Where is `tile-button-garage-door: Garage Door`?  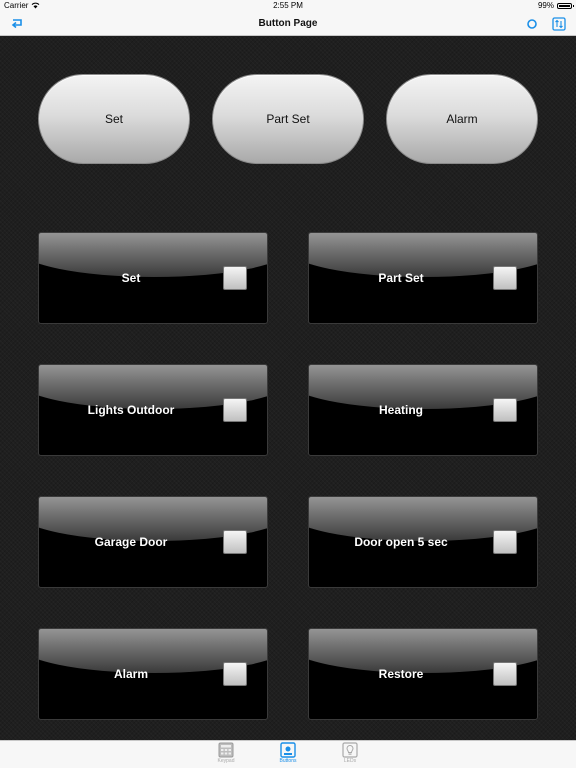
tile-button-garage-door: Garage Door is located at coordinates (153, 542).